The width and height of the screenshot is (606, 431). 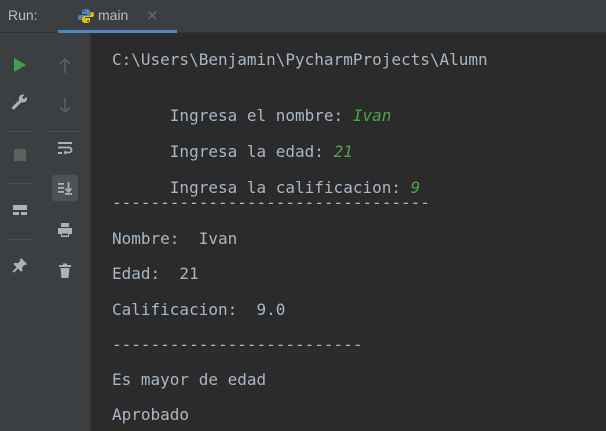 I want to click on stop-icon, so click(x=20, y=155).